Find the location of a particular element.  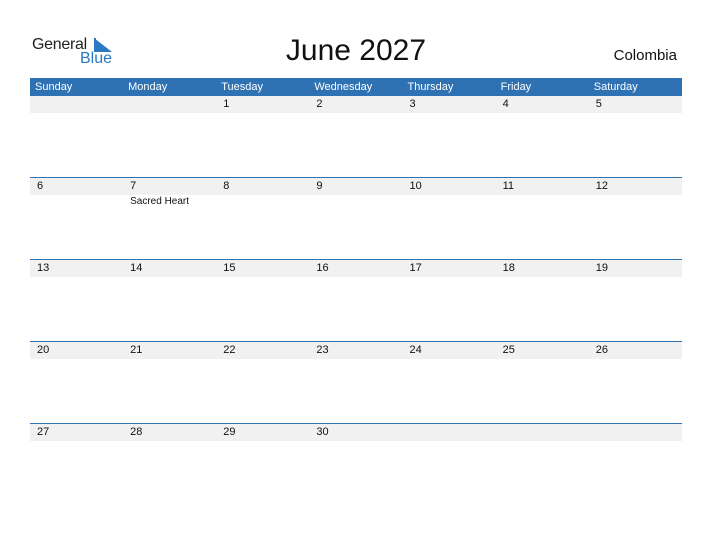

date-row: 27 28 29 30 is located at coordinates (356, 432).